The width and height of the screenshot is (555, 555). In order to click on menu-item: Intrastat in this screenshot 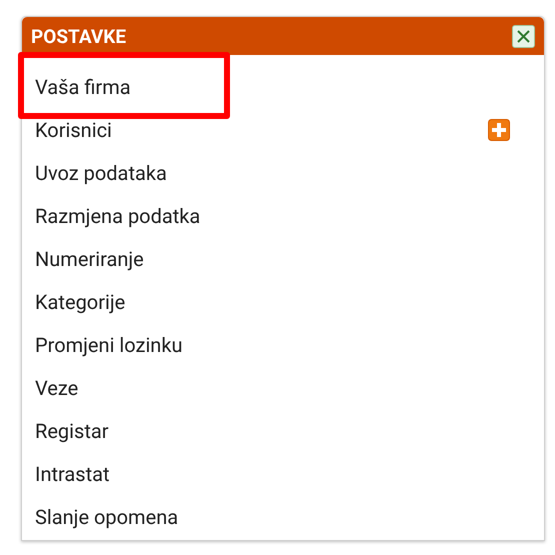, I will do `click(72, 474)`.